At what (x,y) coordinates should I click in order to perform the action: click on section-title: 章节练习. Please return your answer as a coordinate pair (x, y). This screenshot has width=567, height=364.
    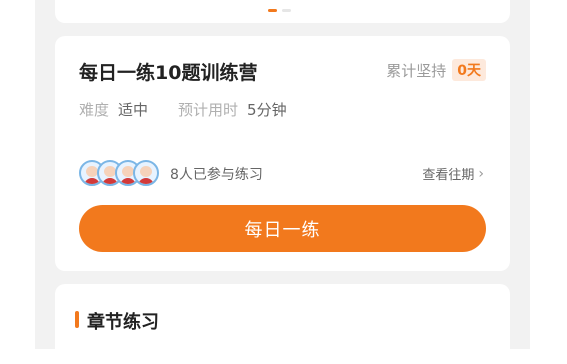
    Looking at the image, I should click on (123, 322).